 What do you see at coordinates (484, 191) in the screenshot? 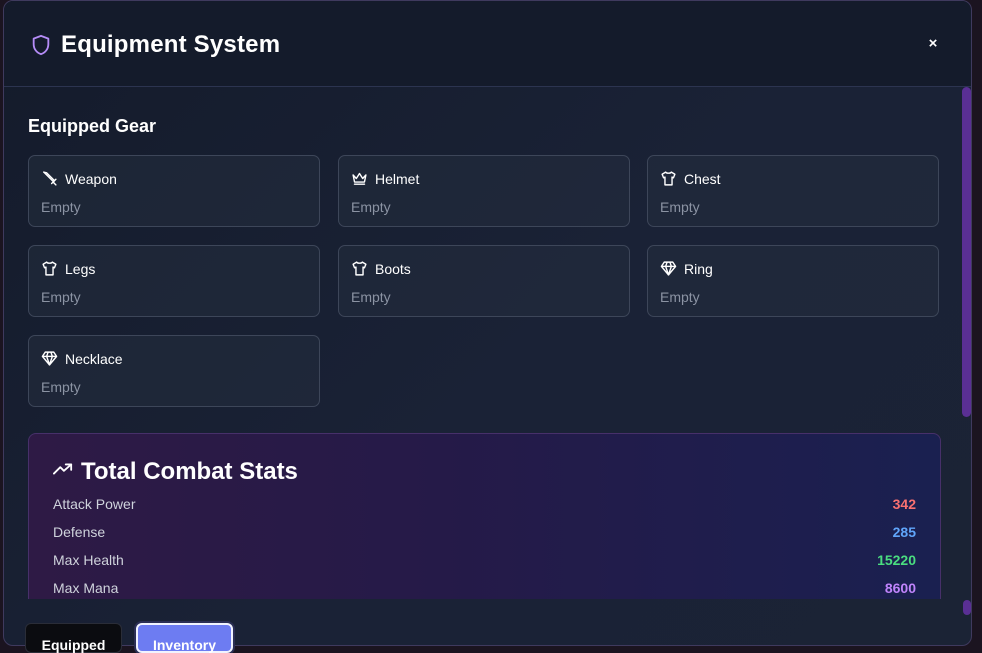
I see `slot-helmet: Helmet Empty` at bounding box center [484, 191].